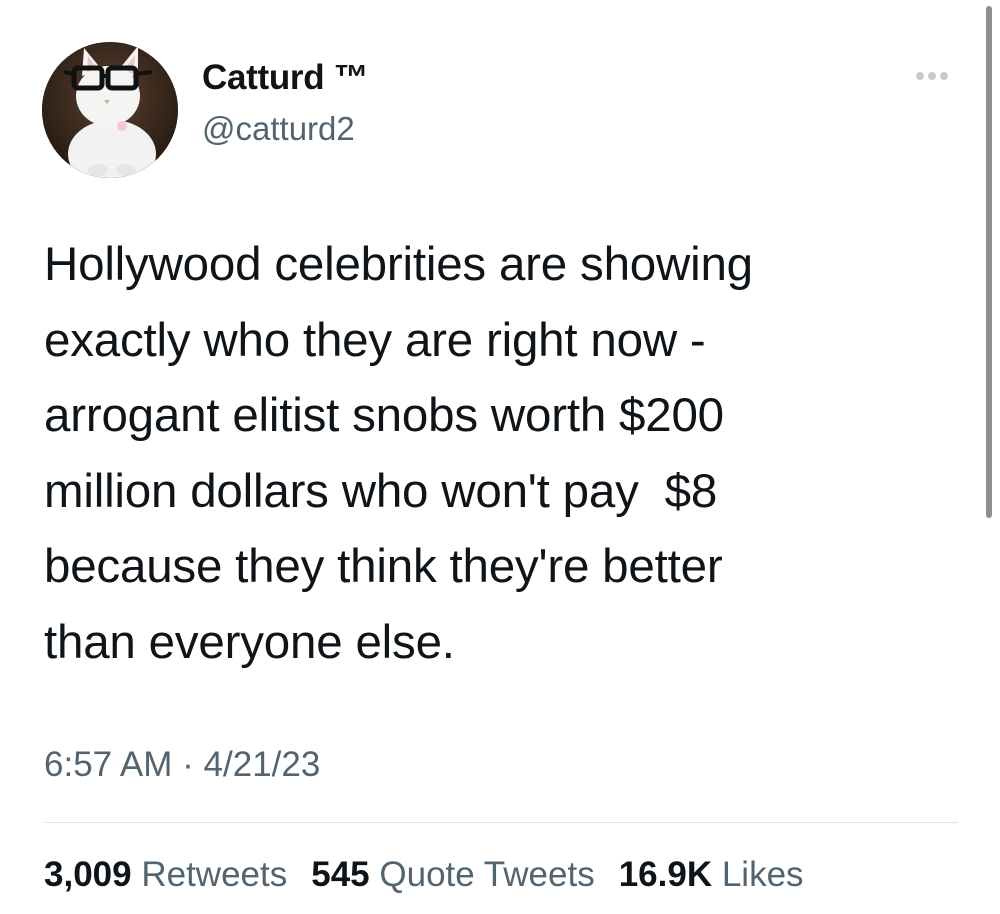  What do you see at coordinates (262, 764) in the screenshot?
I see `tweet-date: 4/21/23` at bounding box center [262, 764].